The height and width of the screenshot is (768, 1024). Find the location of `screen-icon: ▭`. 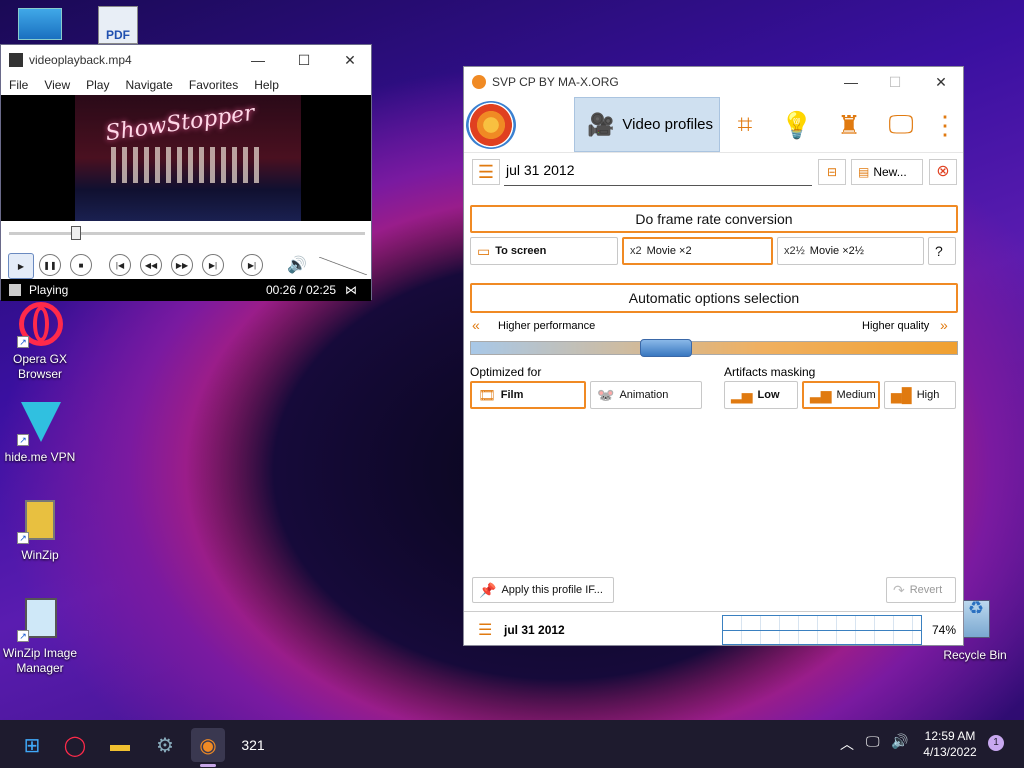

screen-icon: ▭ is located at coordinates (484, 250).